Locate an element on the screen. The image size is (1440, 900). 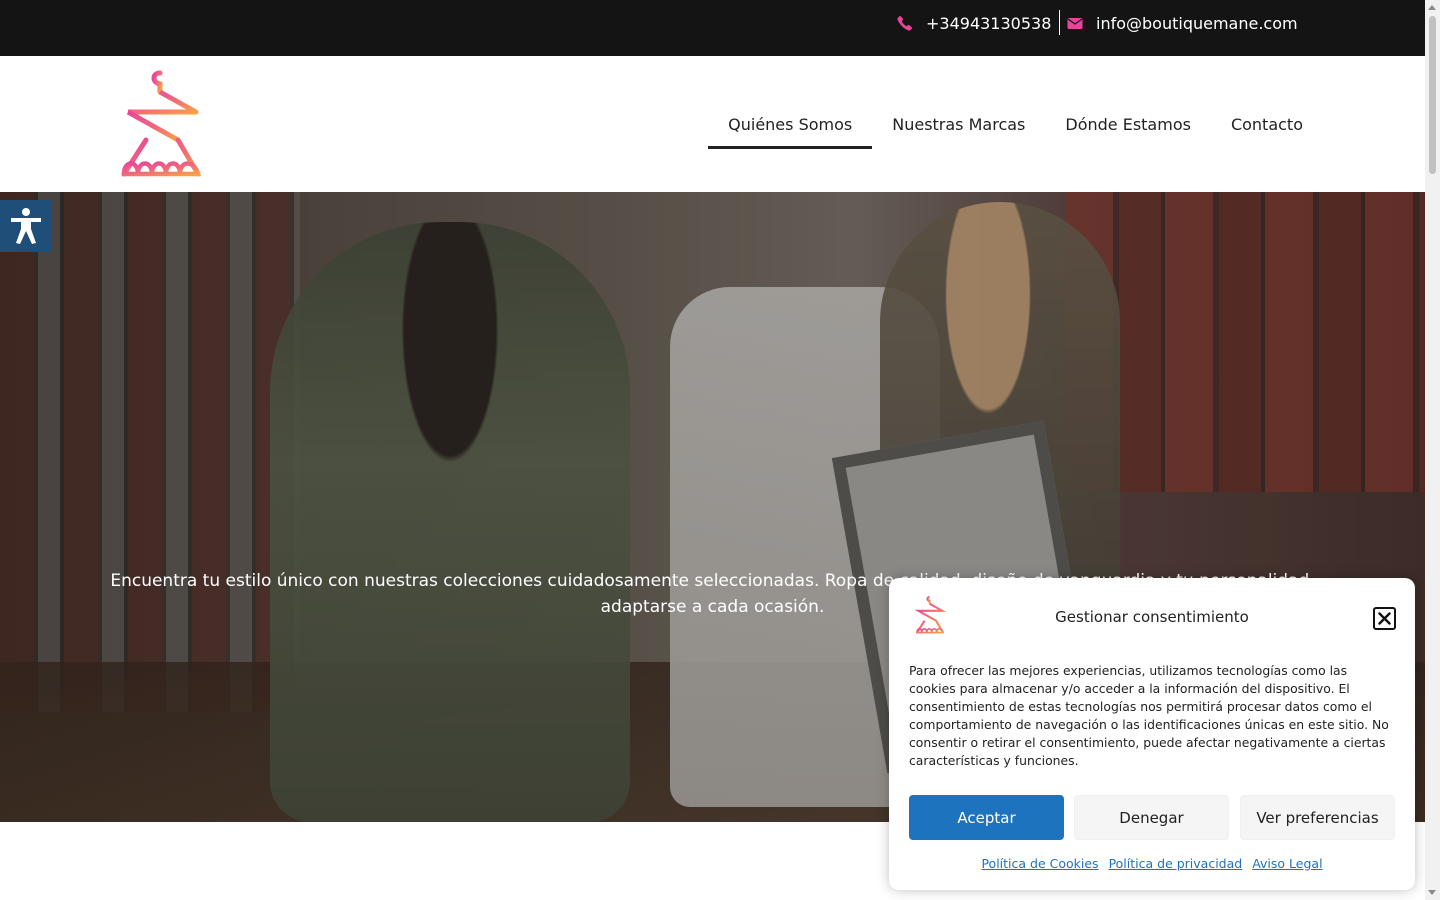
accessibility-button is located at coordinates (26, 226).